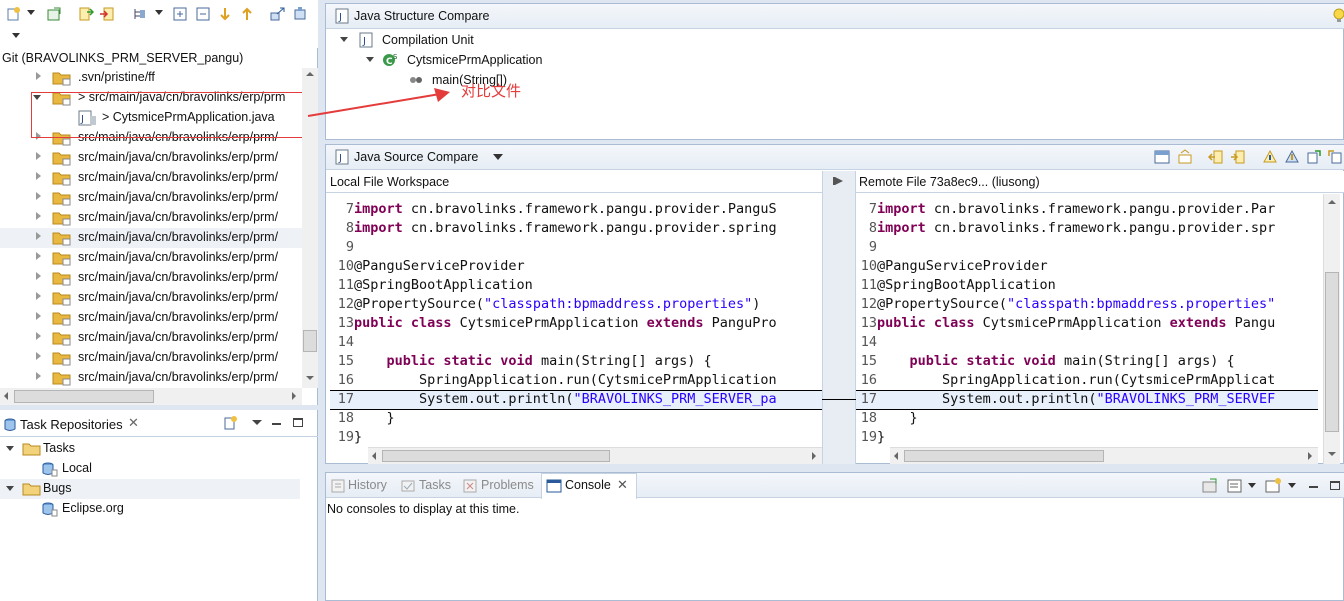 Image resolution: width=1344 pixels, height=601 pixels. What do you see at coordinates (150, 509) in the screenshot?
I see `task-repository: Eclipse.org` at bounding box center [150, 509].